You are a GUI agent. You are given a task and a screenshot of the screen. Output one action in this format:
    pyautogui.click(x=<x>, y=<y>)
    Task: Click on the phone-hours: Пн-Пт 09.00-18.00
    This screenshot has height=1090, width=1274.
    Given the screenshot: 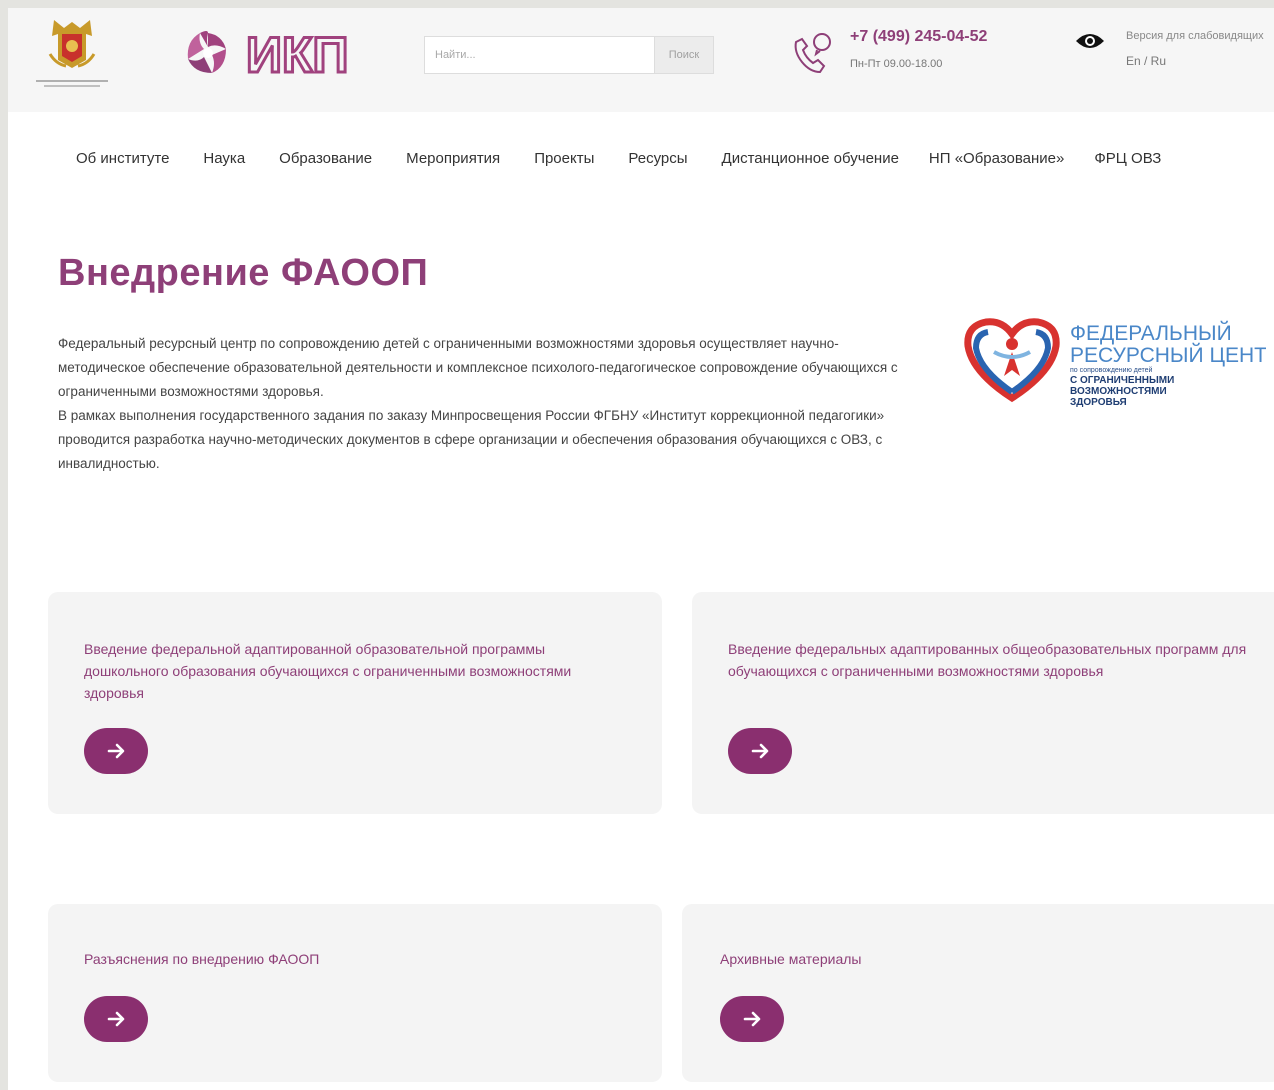 What is the action you would take?
    pyautogui.click(x=896, y=64)
    